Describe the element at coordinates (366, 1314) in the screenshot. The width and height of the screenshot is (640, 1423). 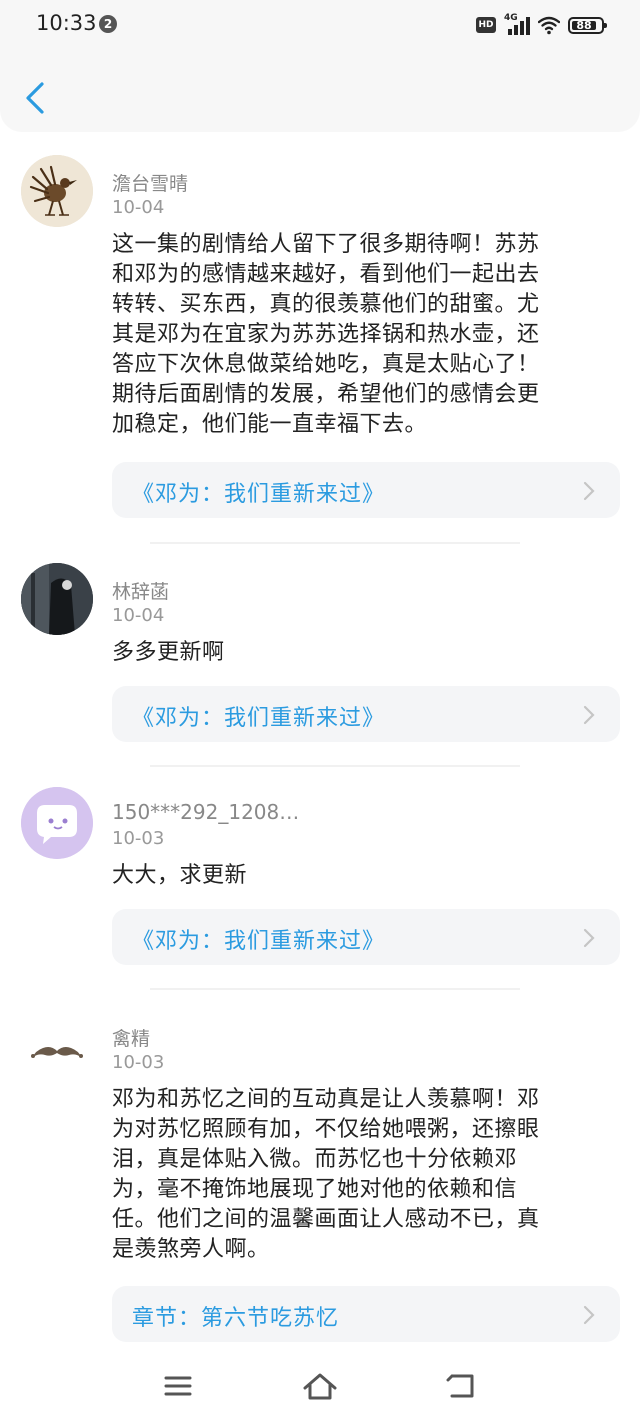
I see `chapter-link-card: 章节：第六节吃苏忆` at that location.